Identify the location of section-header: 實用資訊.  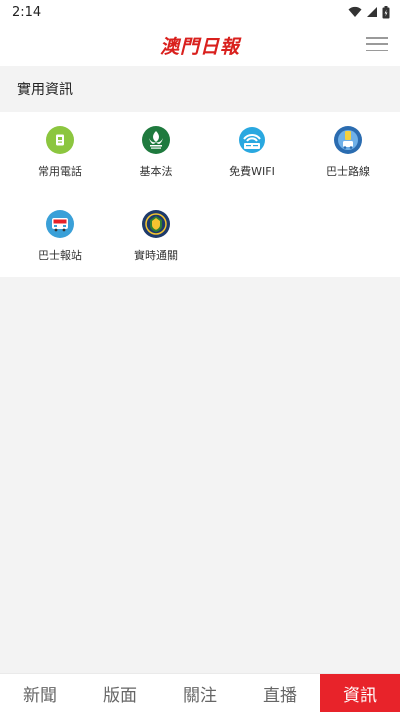
(200, 89).